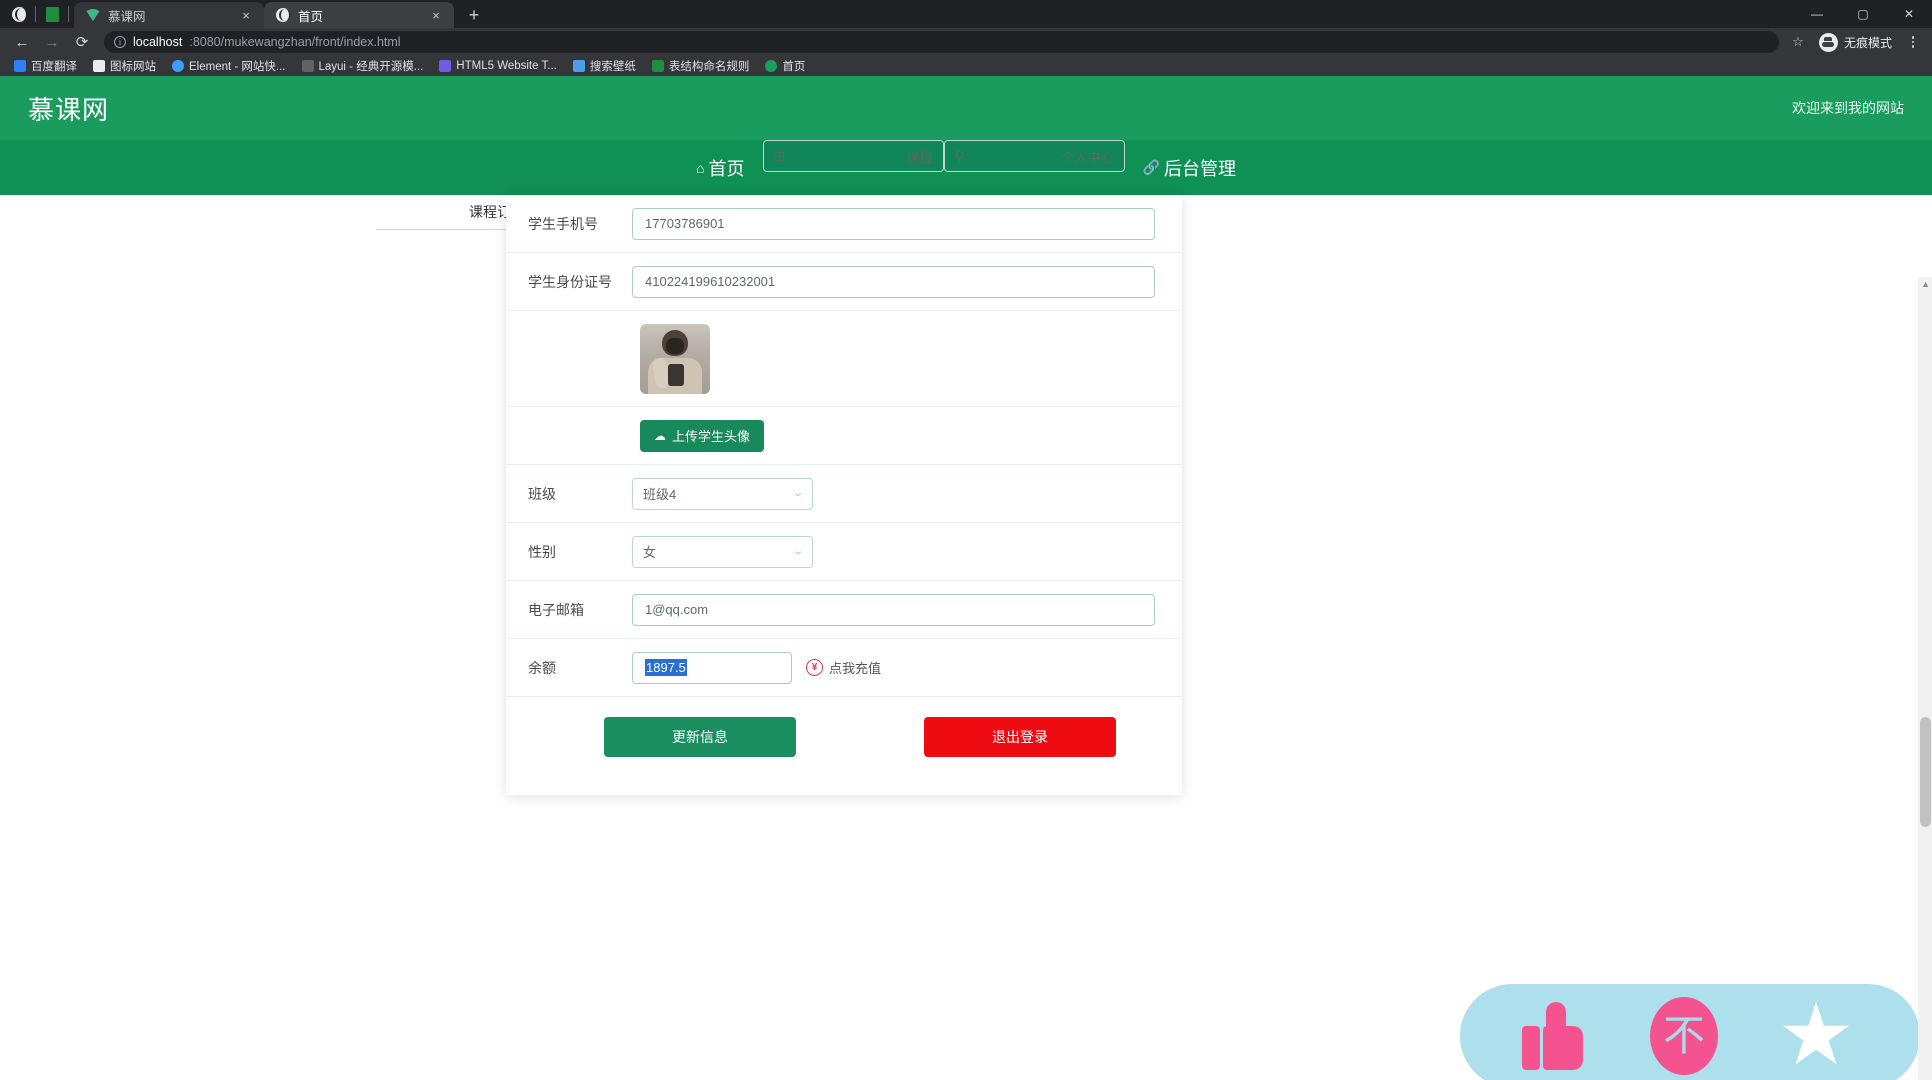 The height and width of the screenshot is (1080, 1932). I want to click on incognito-indicator: 无痕模式, so click(1855, 42).